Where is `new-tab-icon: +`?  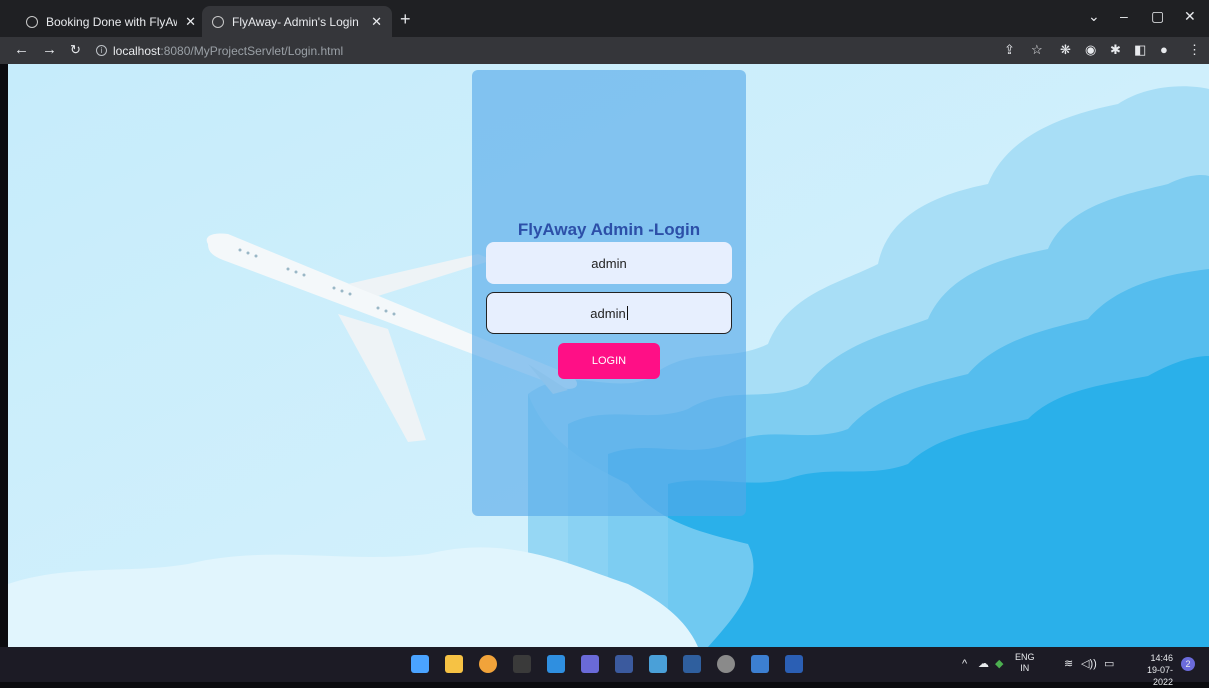 new-tab-icon: + is located at coordinates (405, 19).